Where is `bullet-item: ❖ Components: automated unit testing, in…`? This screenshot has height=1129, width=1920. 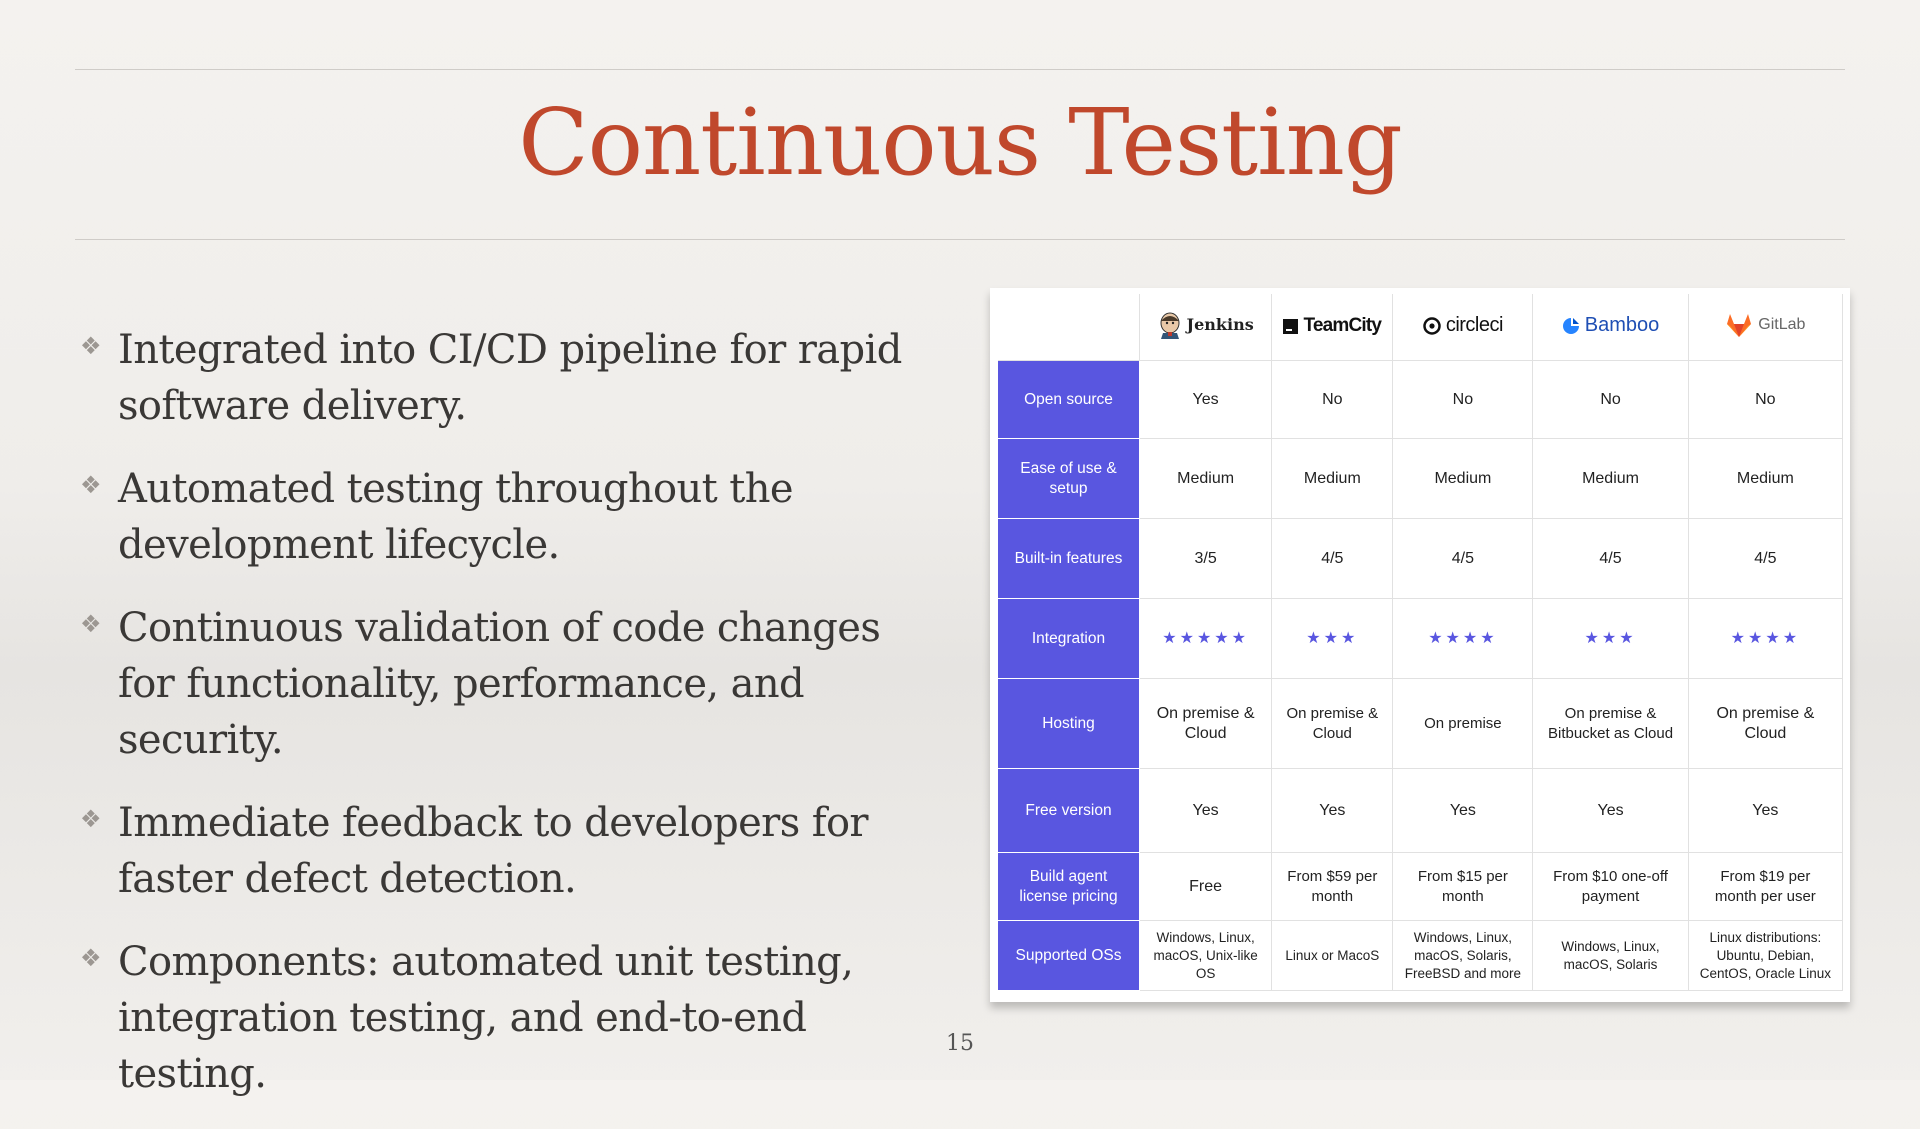
bullet-item: ❖ Components: automated unit testing, in… is located at coordinates (508, 1018).